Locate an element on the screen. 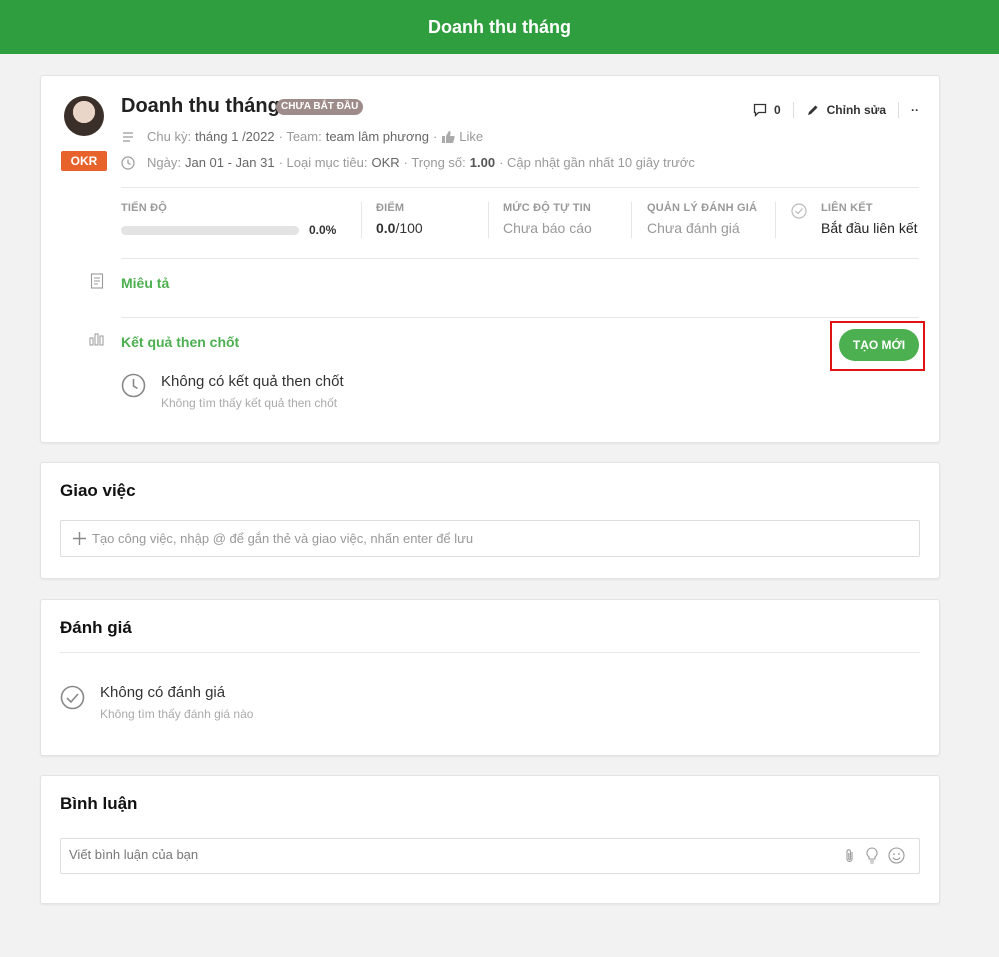  lightbulb-icon is located at coordinates (872, 855).